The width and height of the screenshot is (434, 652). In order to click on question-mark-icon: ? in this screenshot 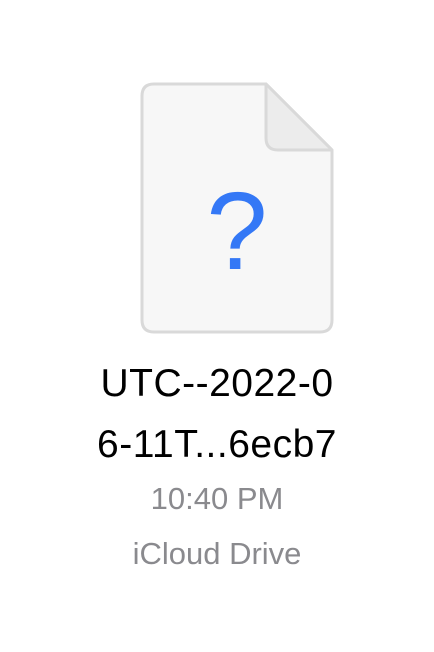, I will do `click(237, 231)`.